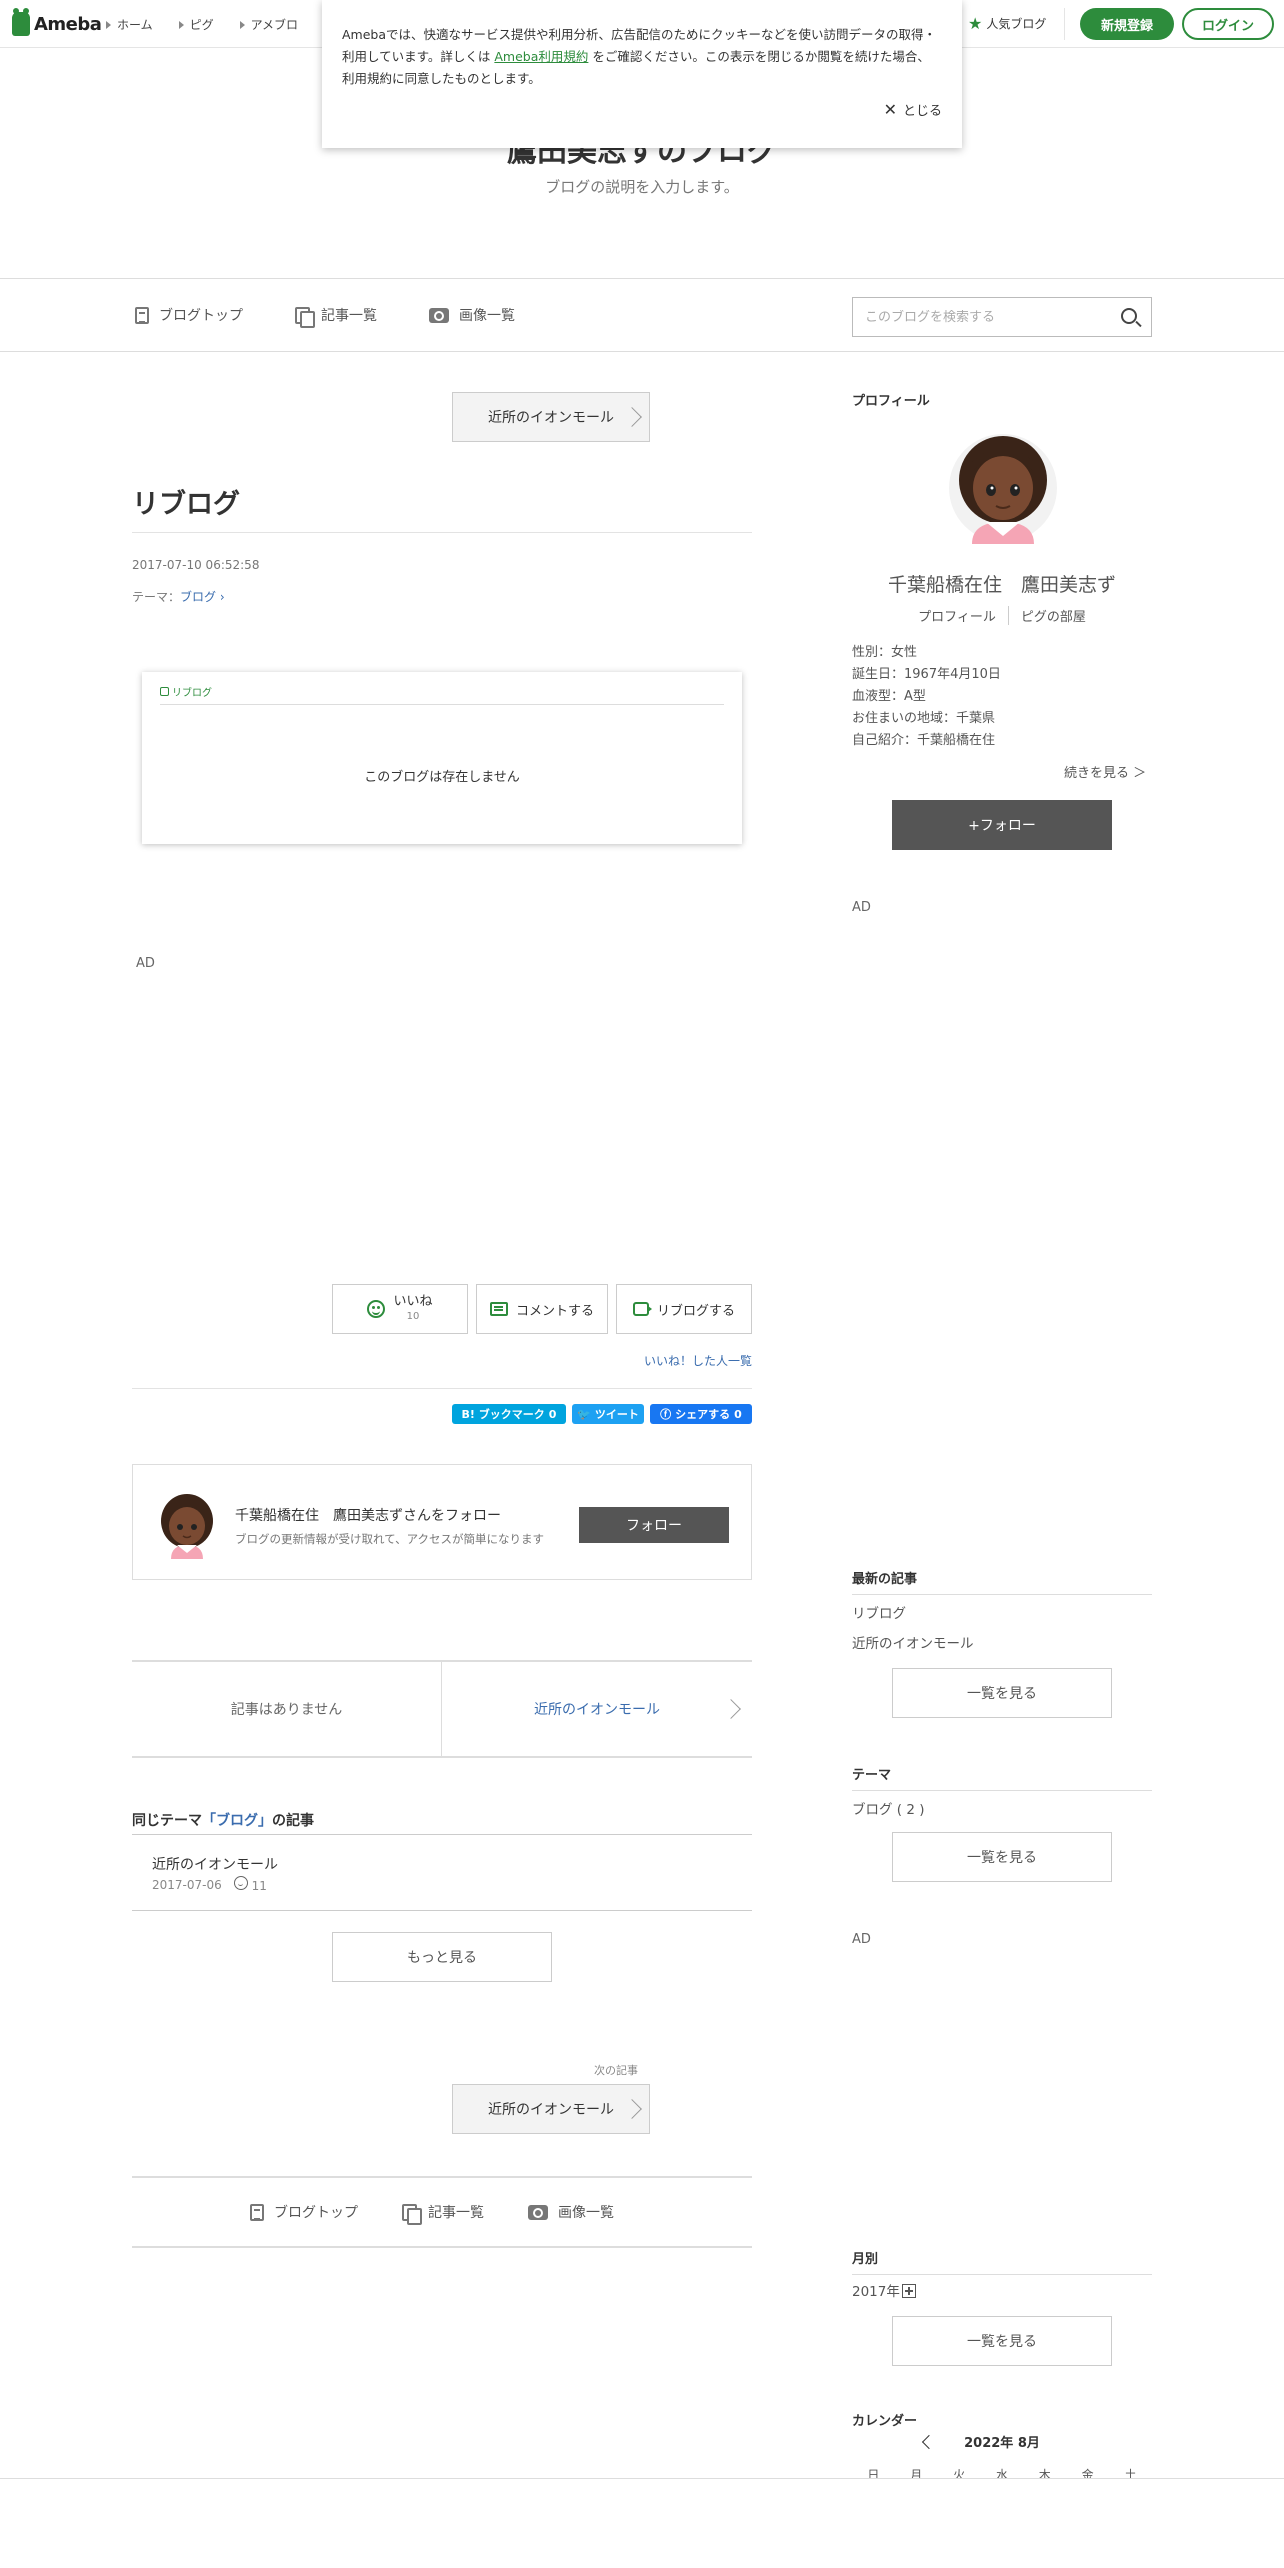 Image resolution: width=1284 pixels, height=2568 pixels. Describe the element at coordinates (698, 1360) in the screenshot. I see `likers-link: いいね！した人一覧` at that location.